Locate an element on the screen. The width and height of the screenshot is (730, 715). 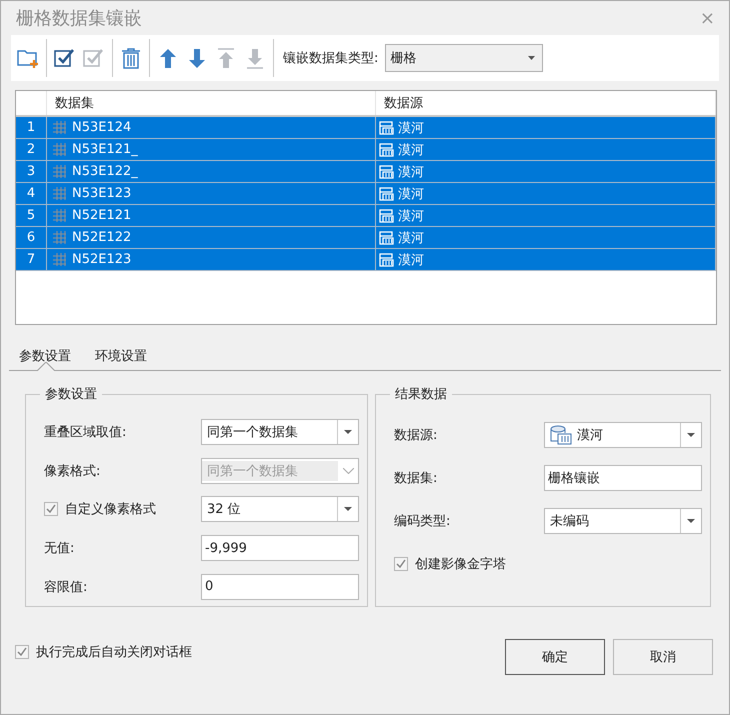
checkbox-label: 执行完成后自动关闭对话框 is located at coordinates (114, 652).